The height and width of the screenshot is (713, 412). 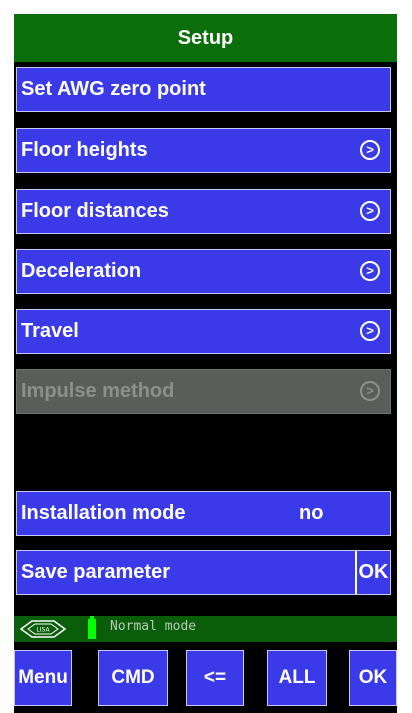 What do you see at coordinates (311, 513) in the screenshot?
I see `installation-mode-value: no` at bounding box center [311, 513].